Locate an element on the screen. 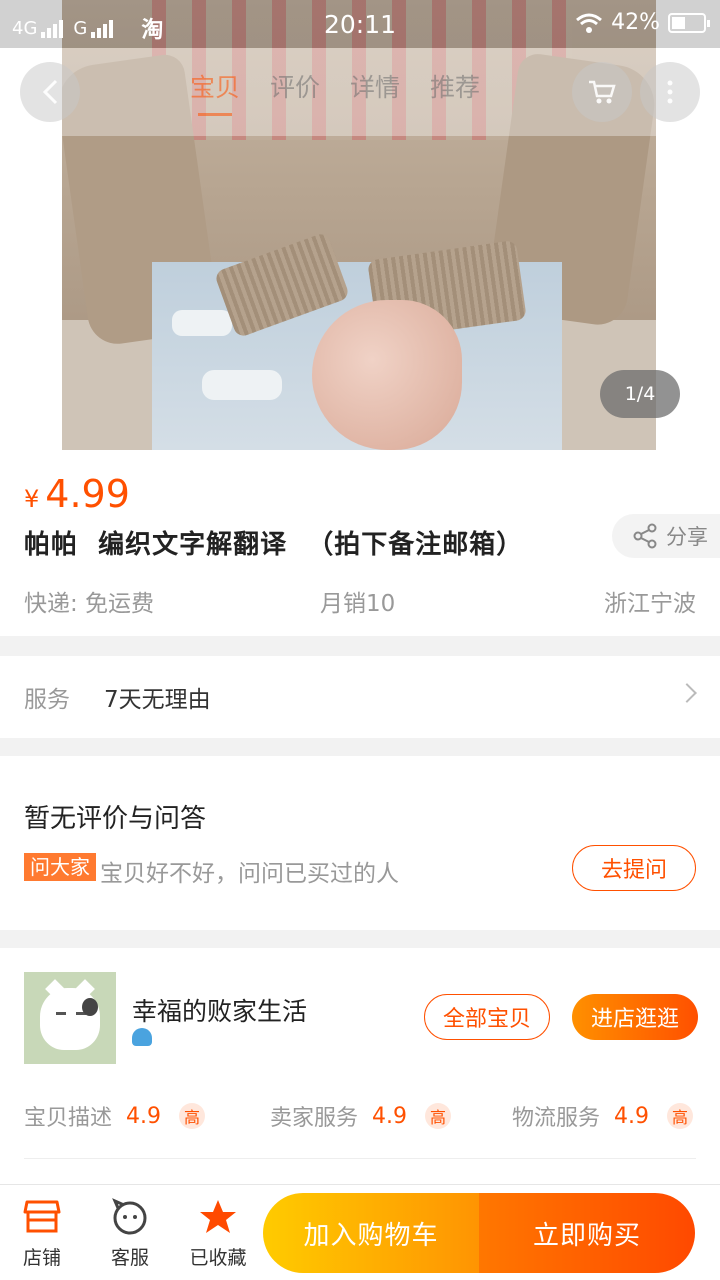 This screenshot has width=720, height=1280. favorite-button: 已收藏 is located at coordinates (218, 1233).